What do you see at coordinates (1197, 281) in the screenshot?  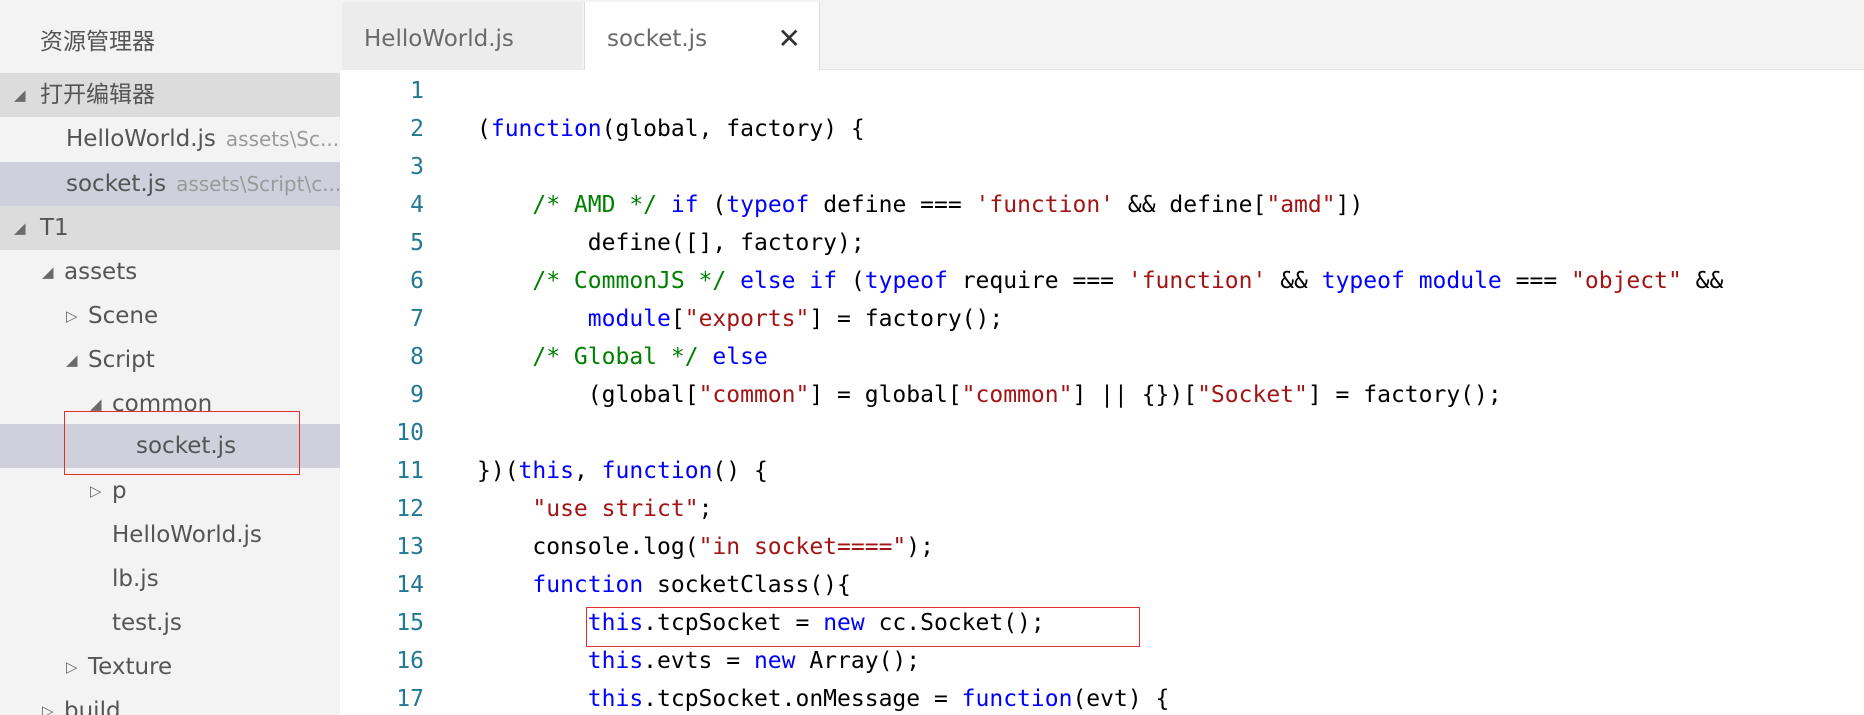 I see `code-token: 'function'` at bounding box center [1197, 281].